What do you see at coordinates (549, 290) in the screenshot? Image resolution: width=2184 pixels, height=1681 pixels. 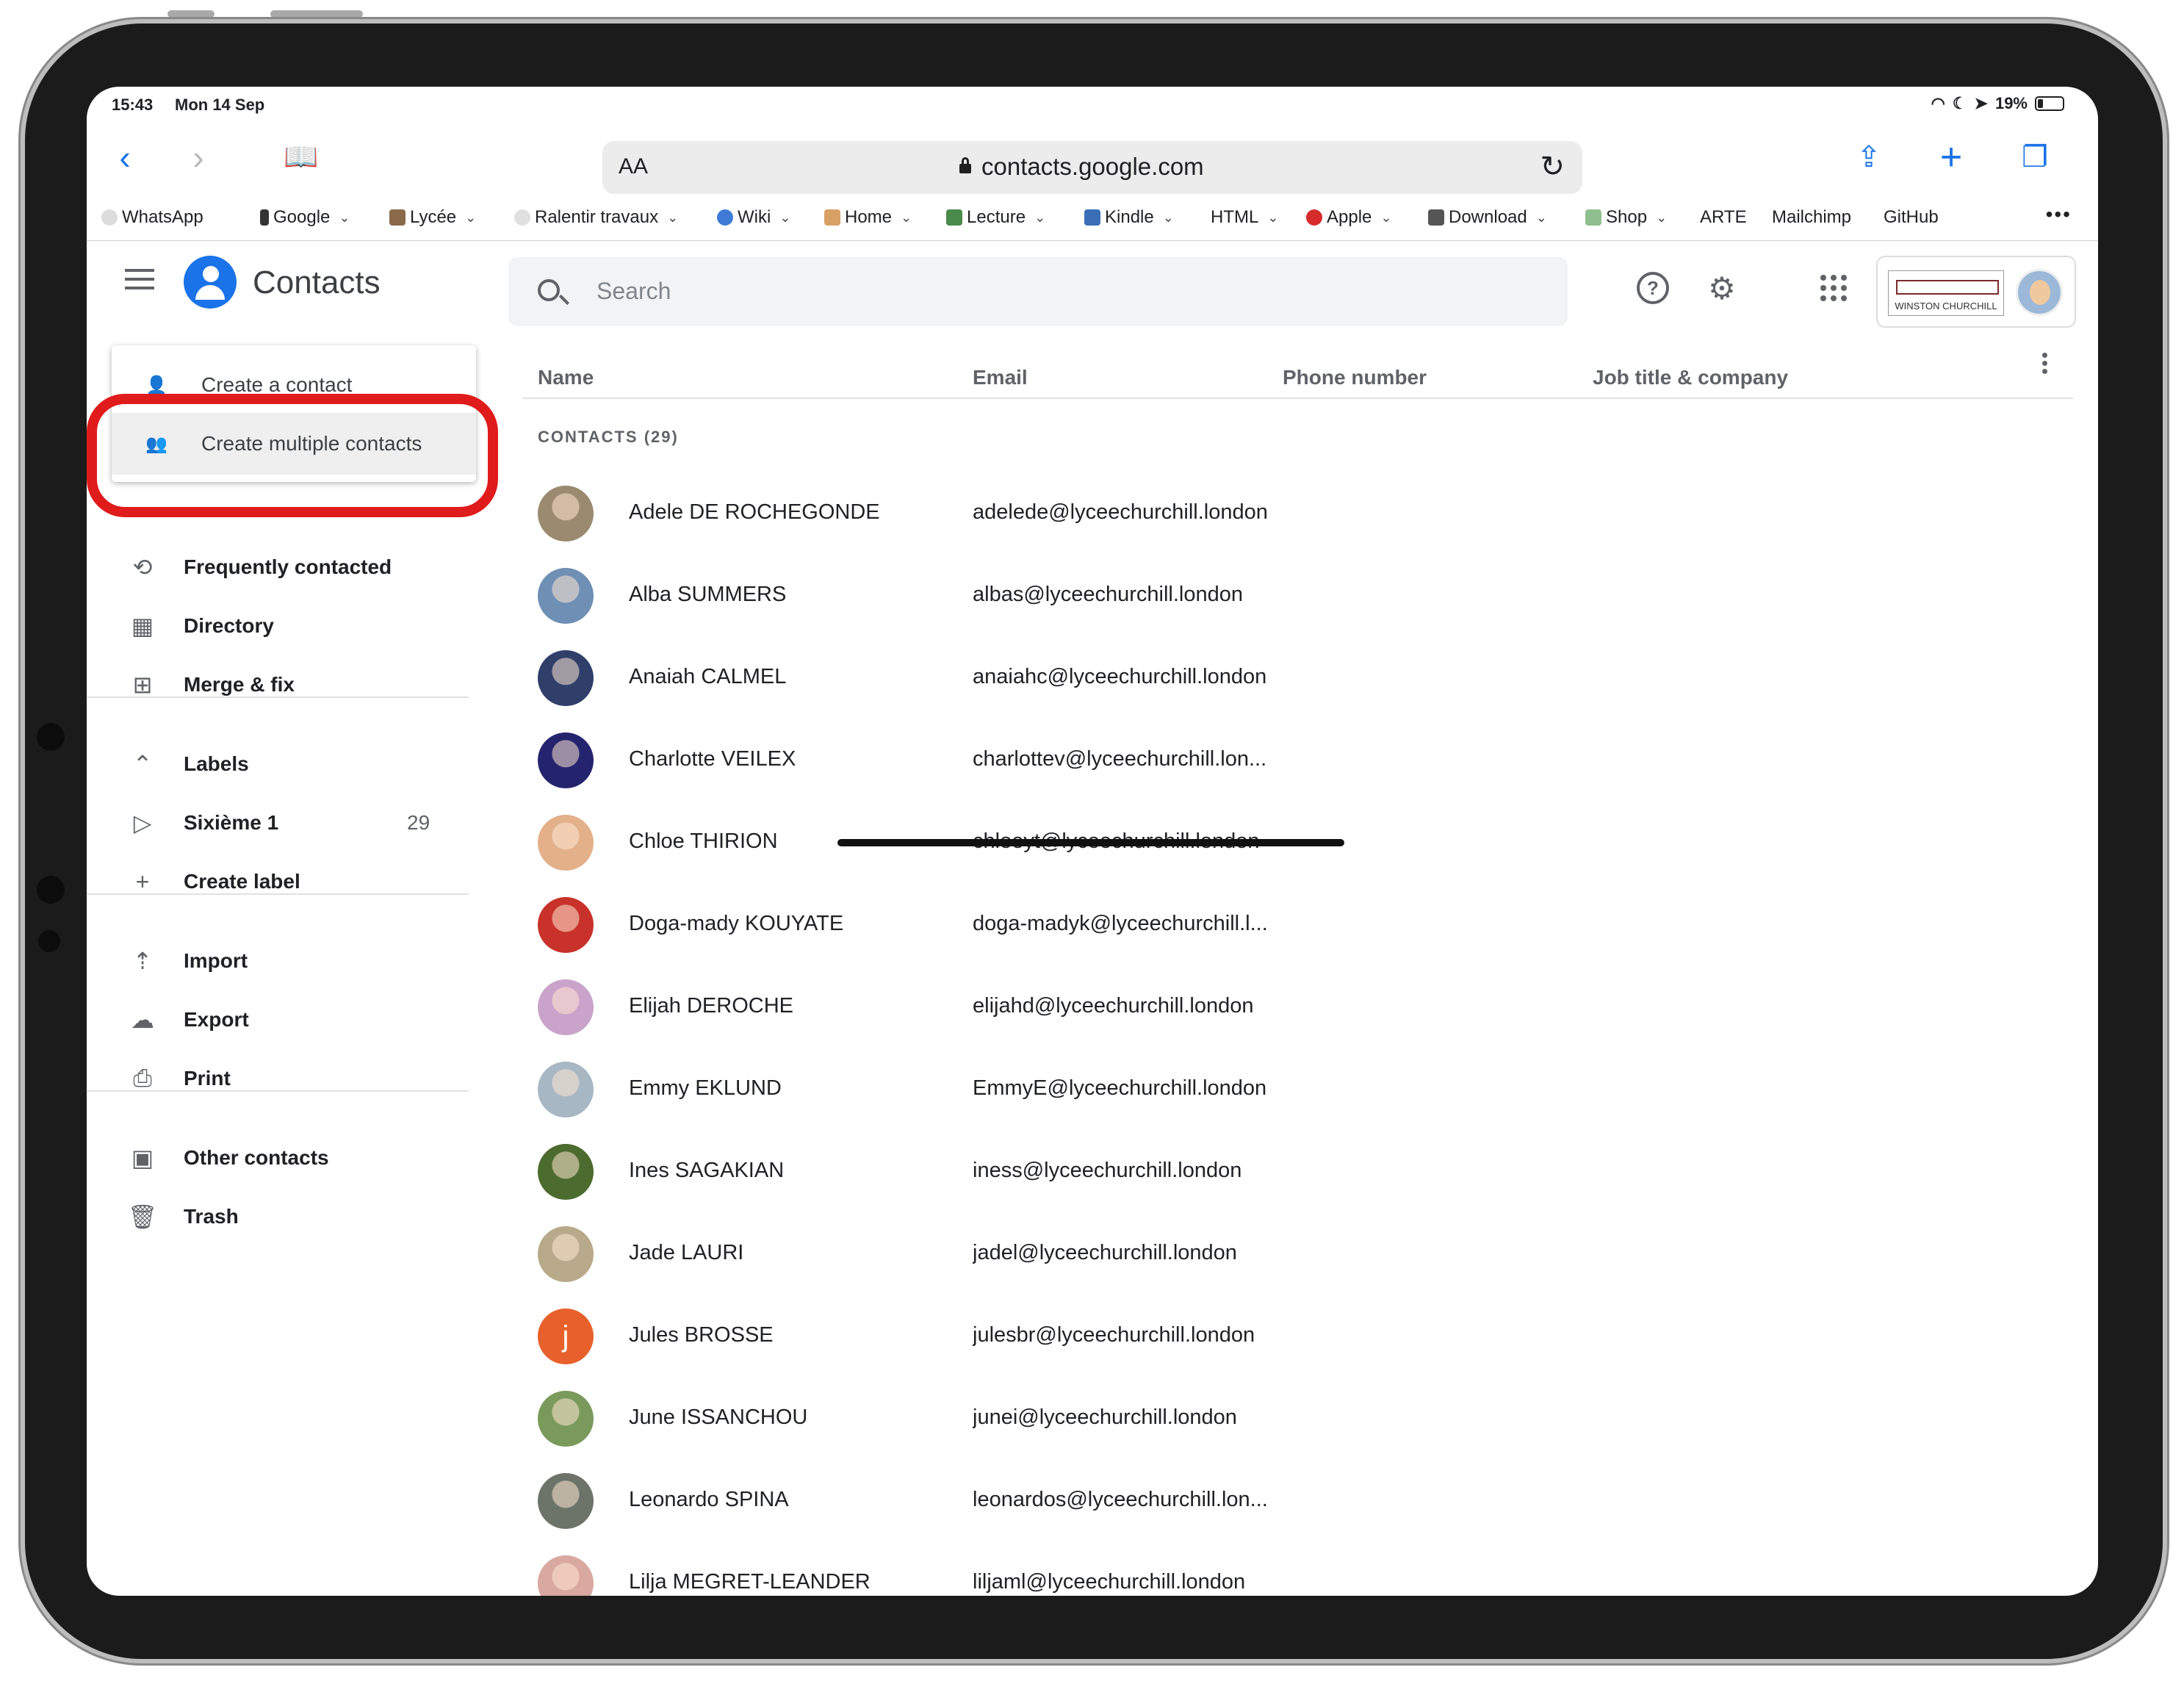 I see `search-icon` at bounding box center [549, 290].